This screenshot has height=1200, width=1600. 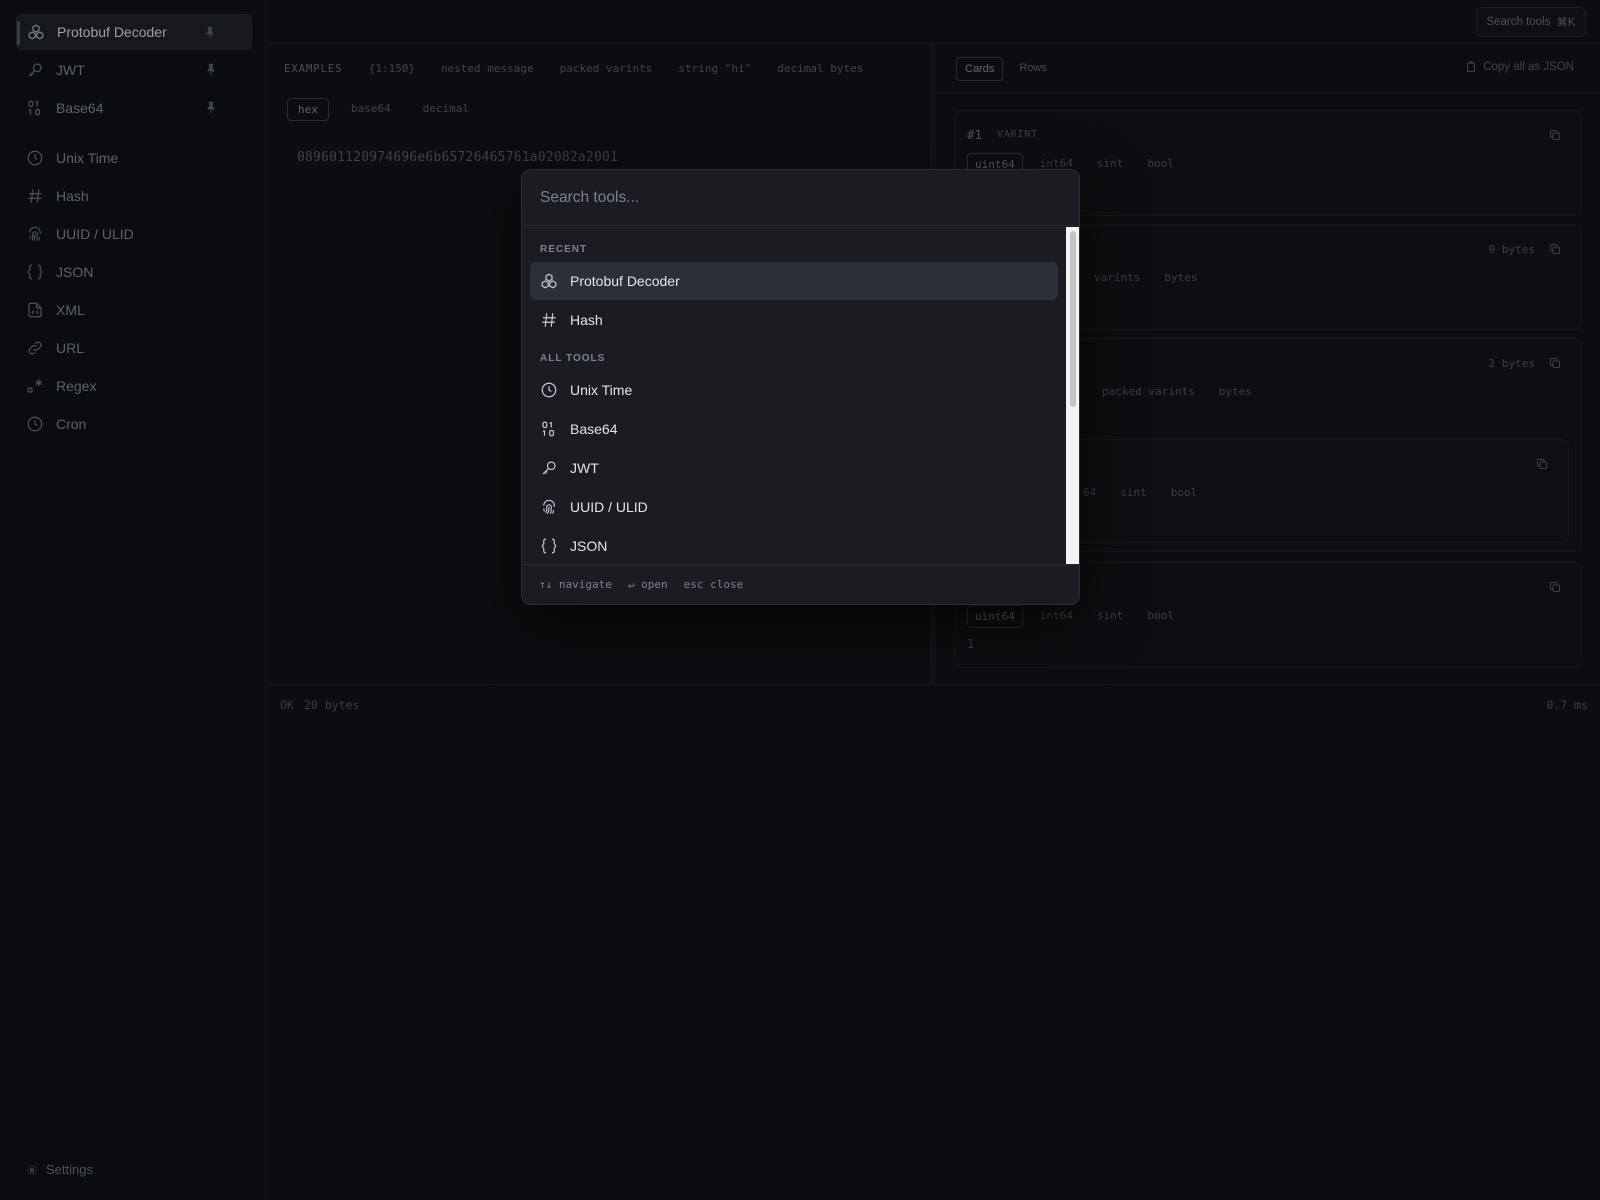 I want to click on palette-scrollbar, so click(x=1072, y=396).